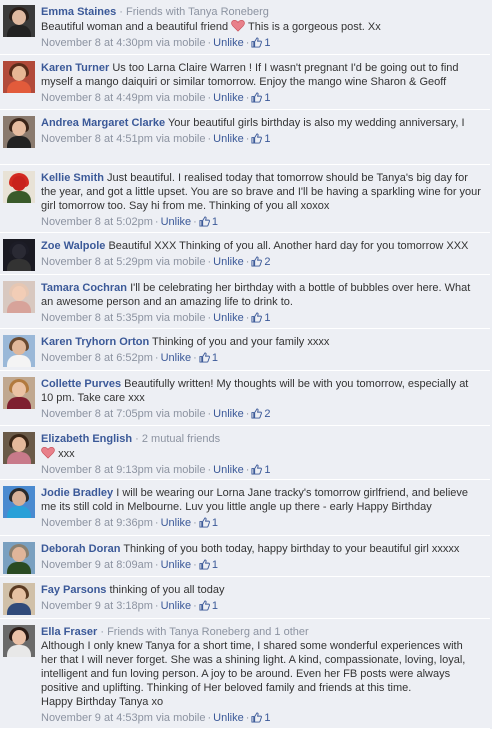  What do you see at coordinates (123, 470) in the screenshot?
I see `comment-timestamp: November 8 at 9:13pm via mobile` at bounding box center [123, 470].